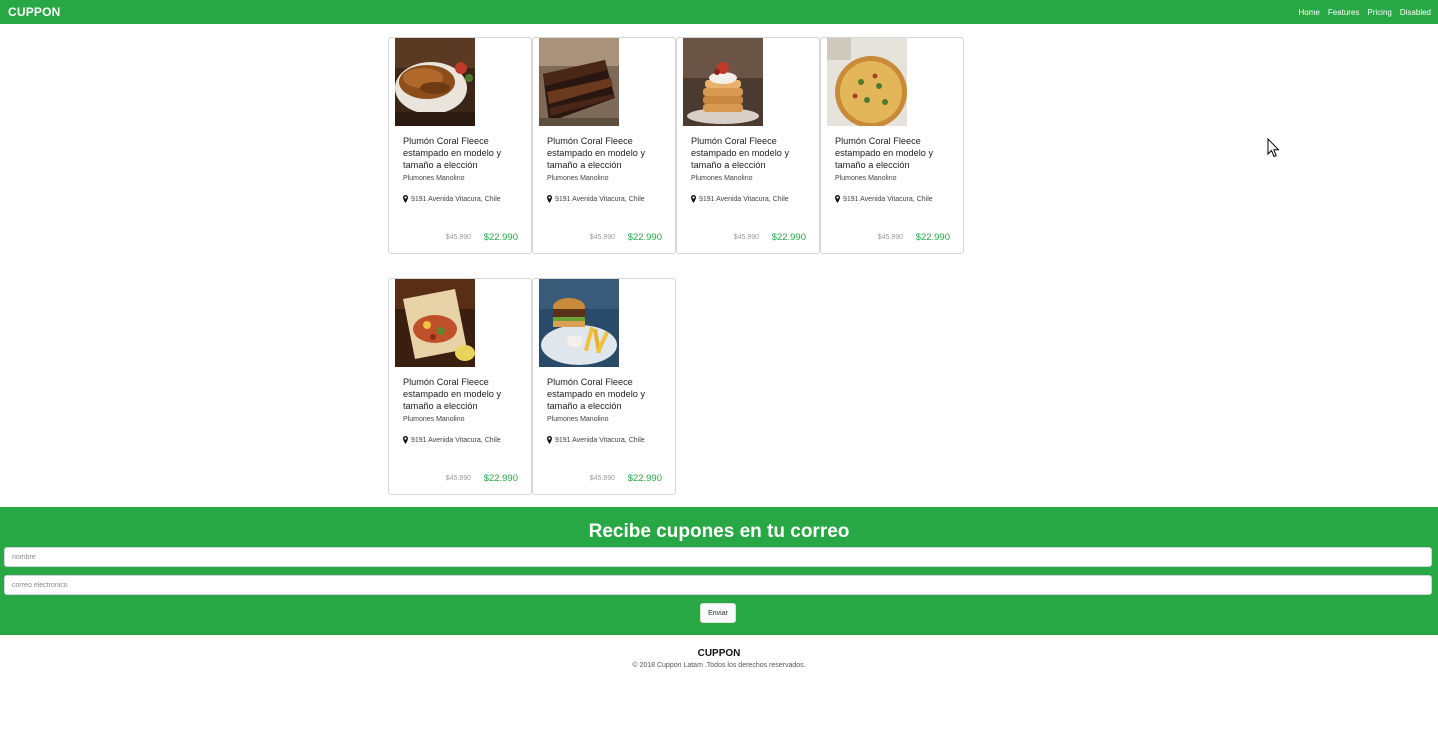  What do you see at coordinates (718, 557) in the screenshot?
I see `name-input` at bounding box center [718, 557].